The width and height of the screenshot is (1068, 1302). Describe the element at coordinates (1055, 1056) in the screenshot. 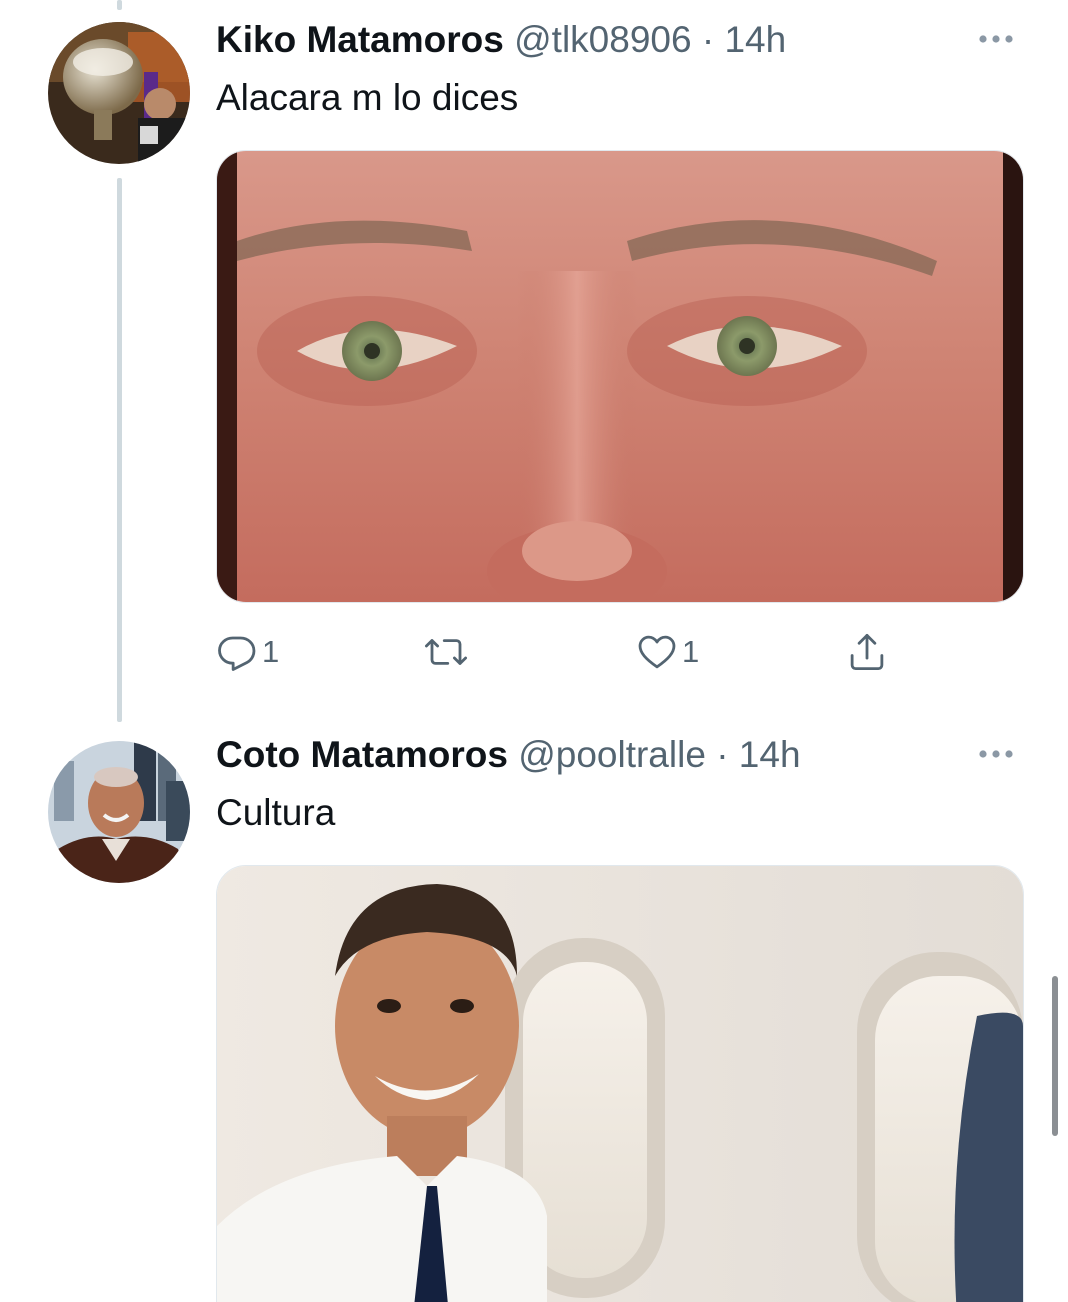

I see `scrollbar` at that location.